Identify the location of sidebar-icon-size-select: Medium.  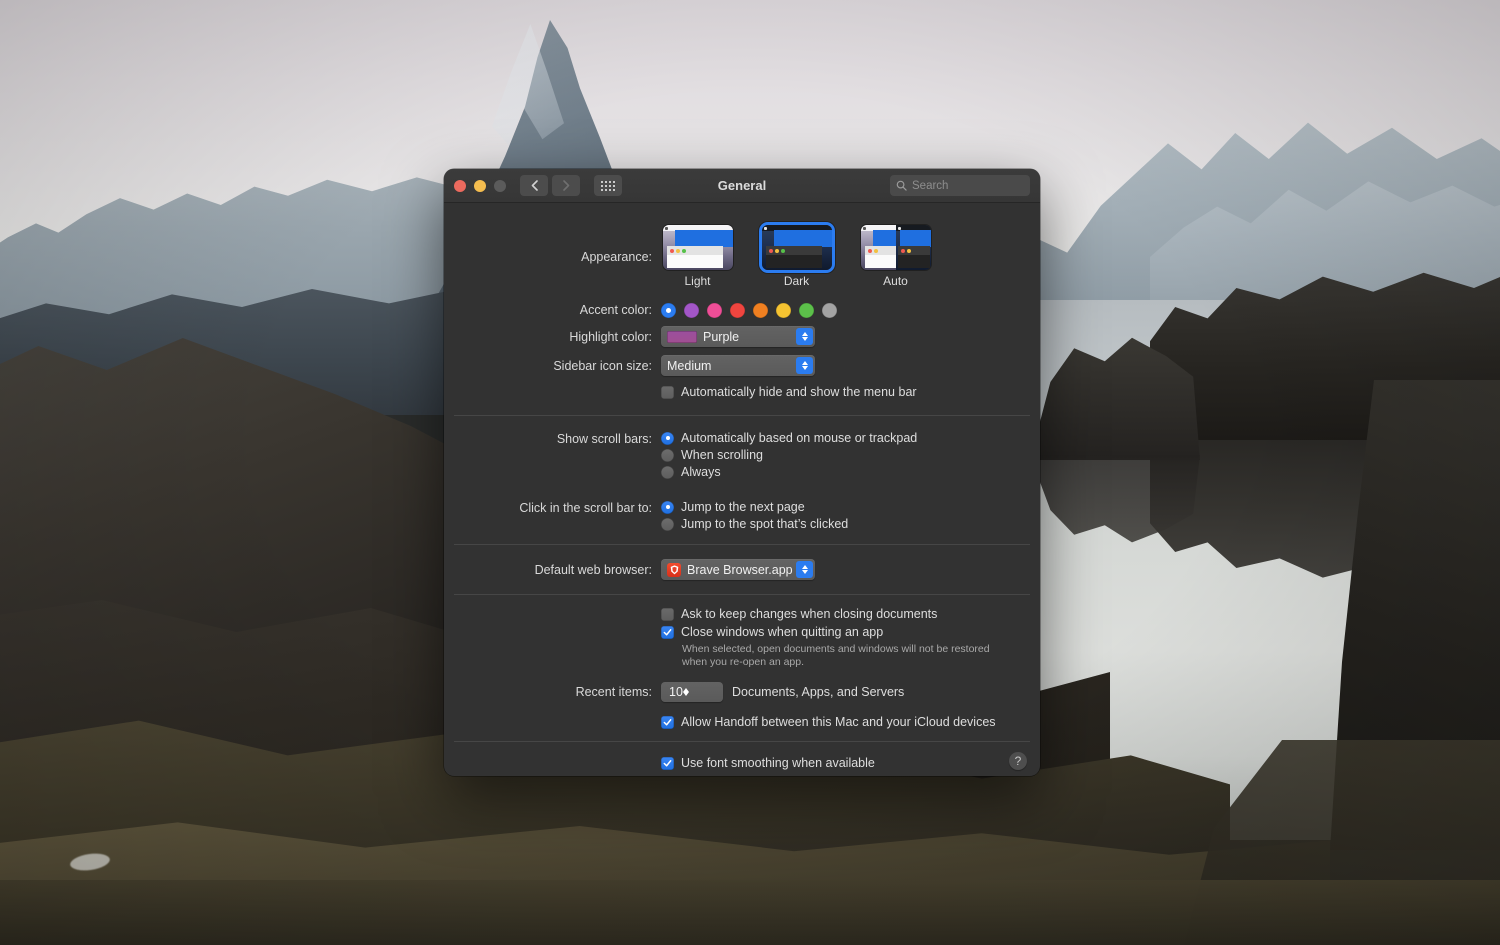
(738, 365).